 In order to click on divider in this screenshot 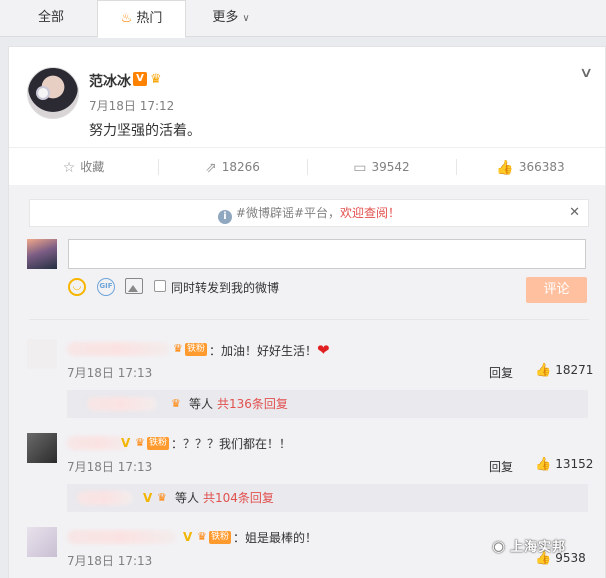, I will do `click(309, 319)`.